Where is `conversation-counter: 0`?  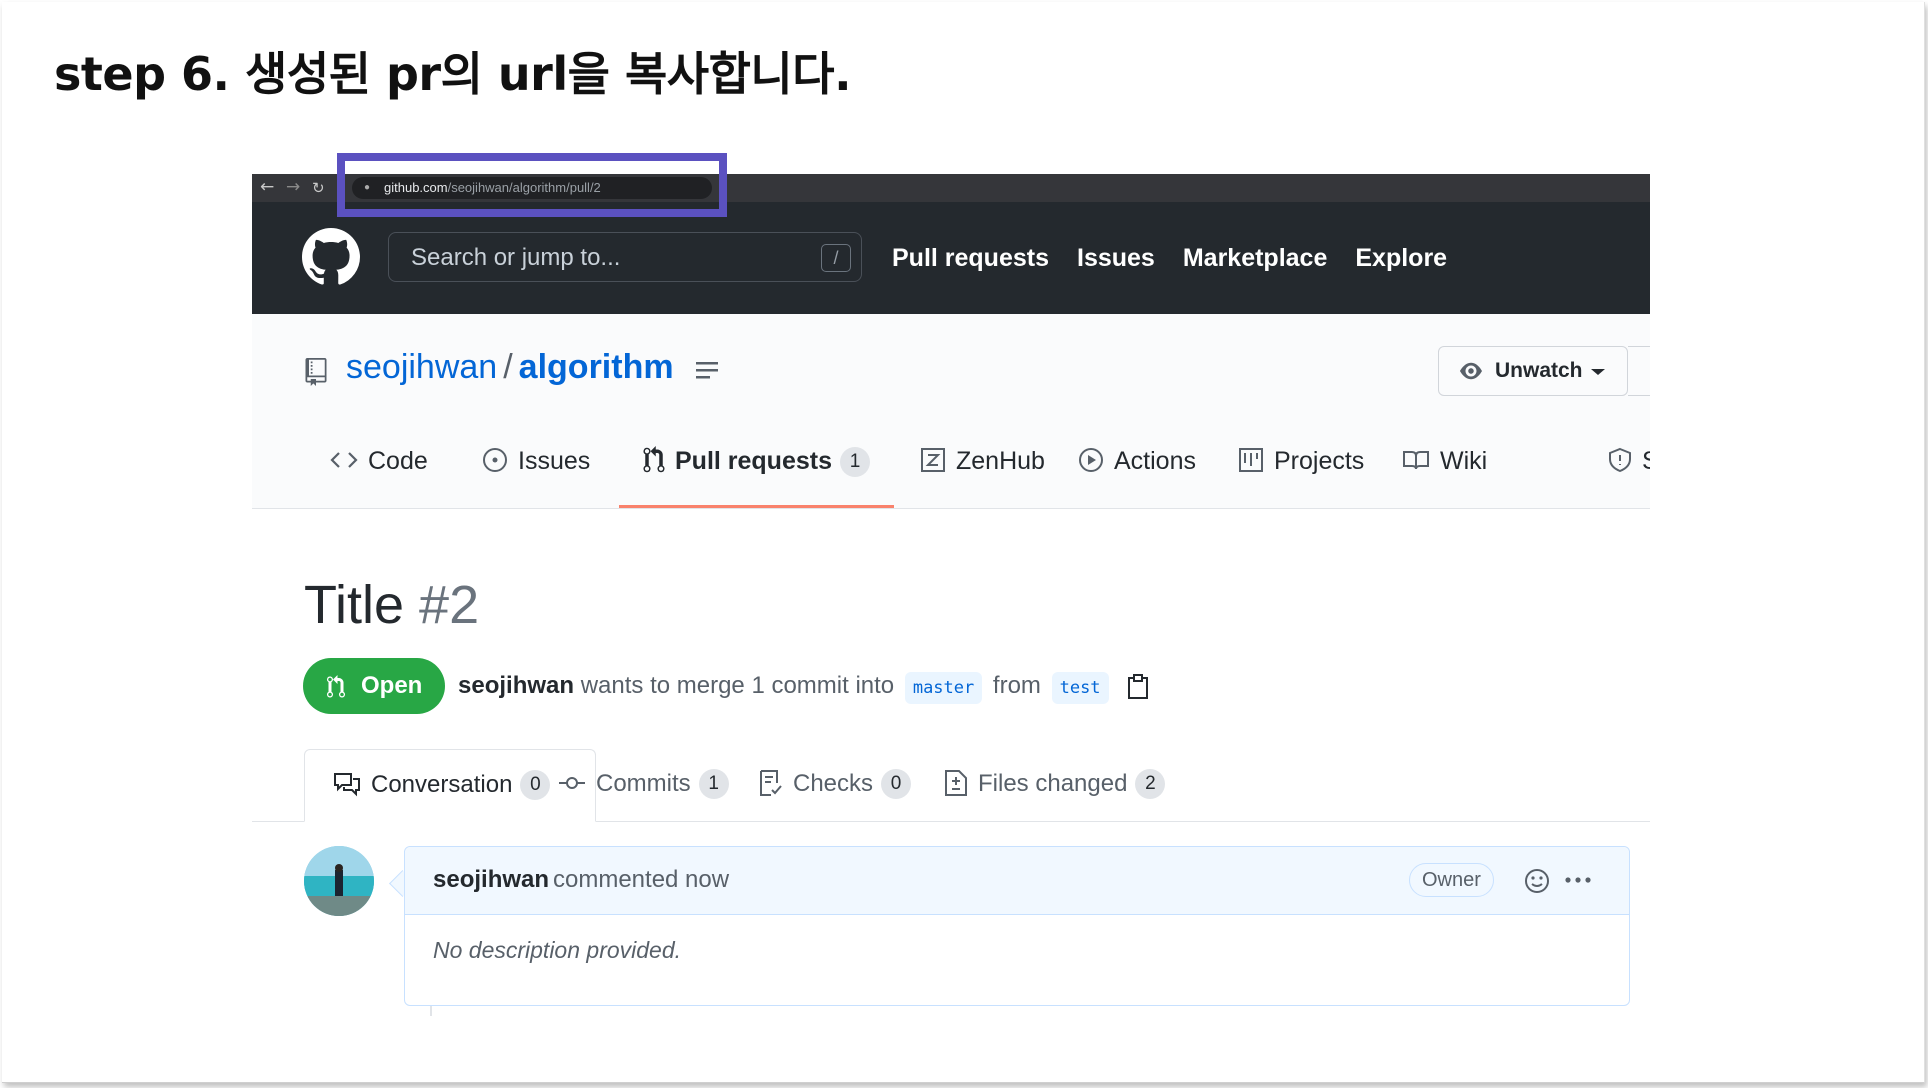 conversation-counter: 0 is located at coordinates (535, 785).